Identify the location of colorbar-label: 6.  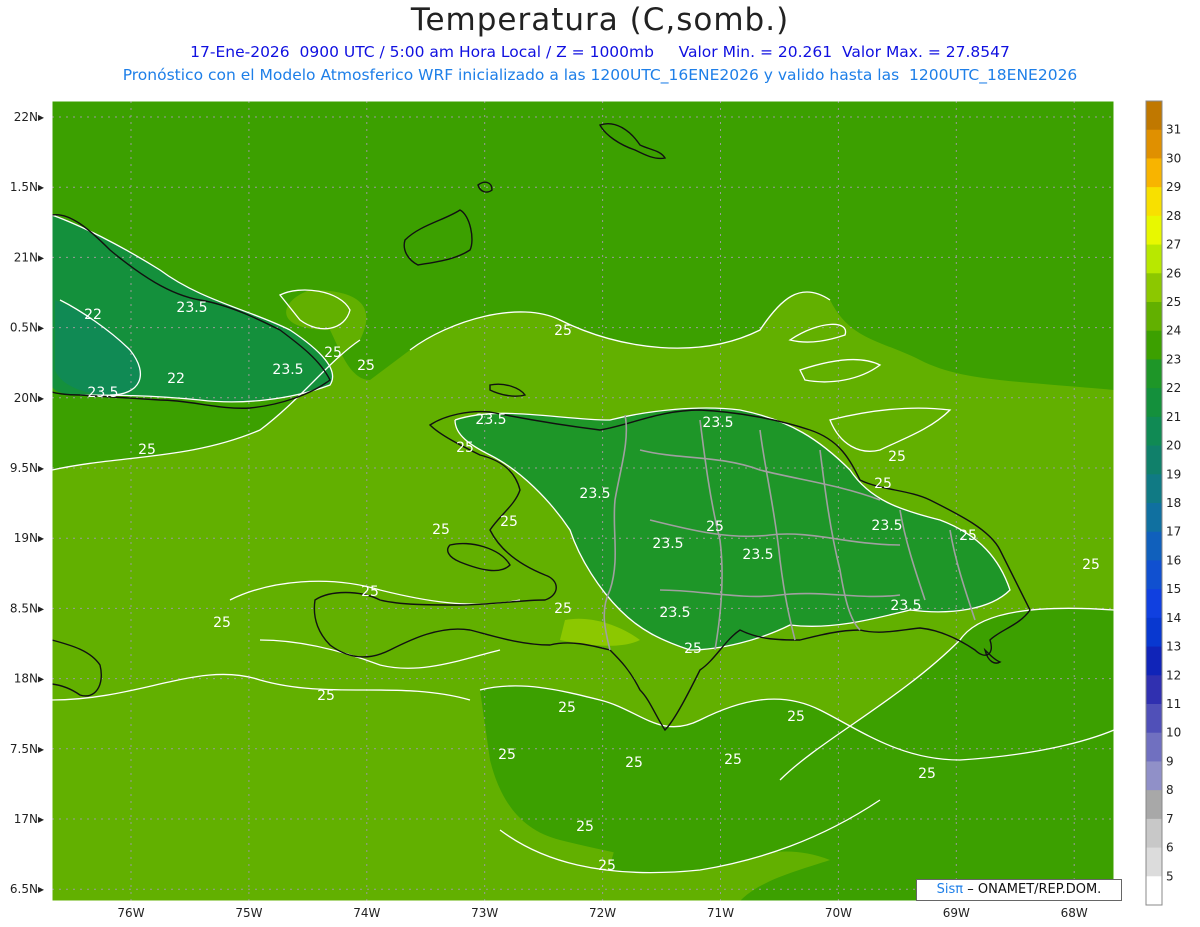
(1170, 848).